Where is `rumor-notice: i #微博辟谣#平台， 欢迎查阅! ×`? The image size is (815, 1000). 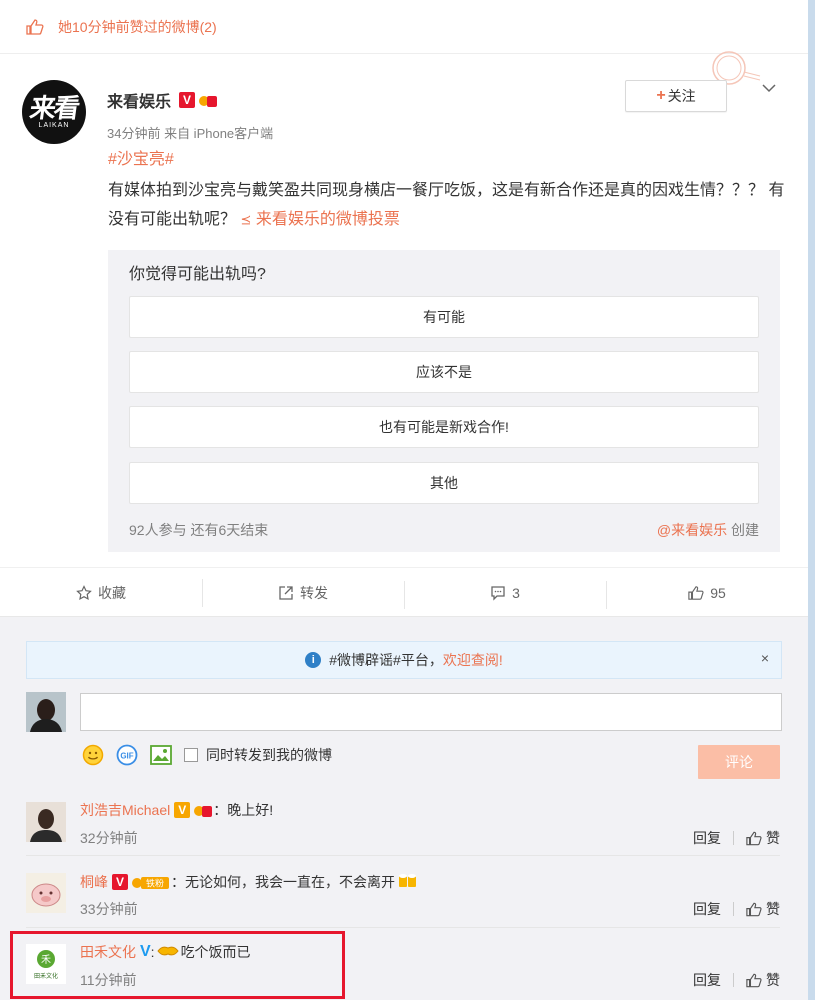 rumor-notice: i #微博辟谣#平台， 欢迎查阅! × is located at coordinates (404, 660).